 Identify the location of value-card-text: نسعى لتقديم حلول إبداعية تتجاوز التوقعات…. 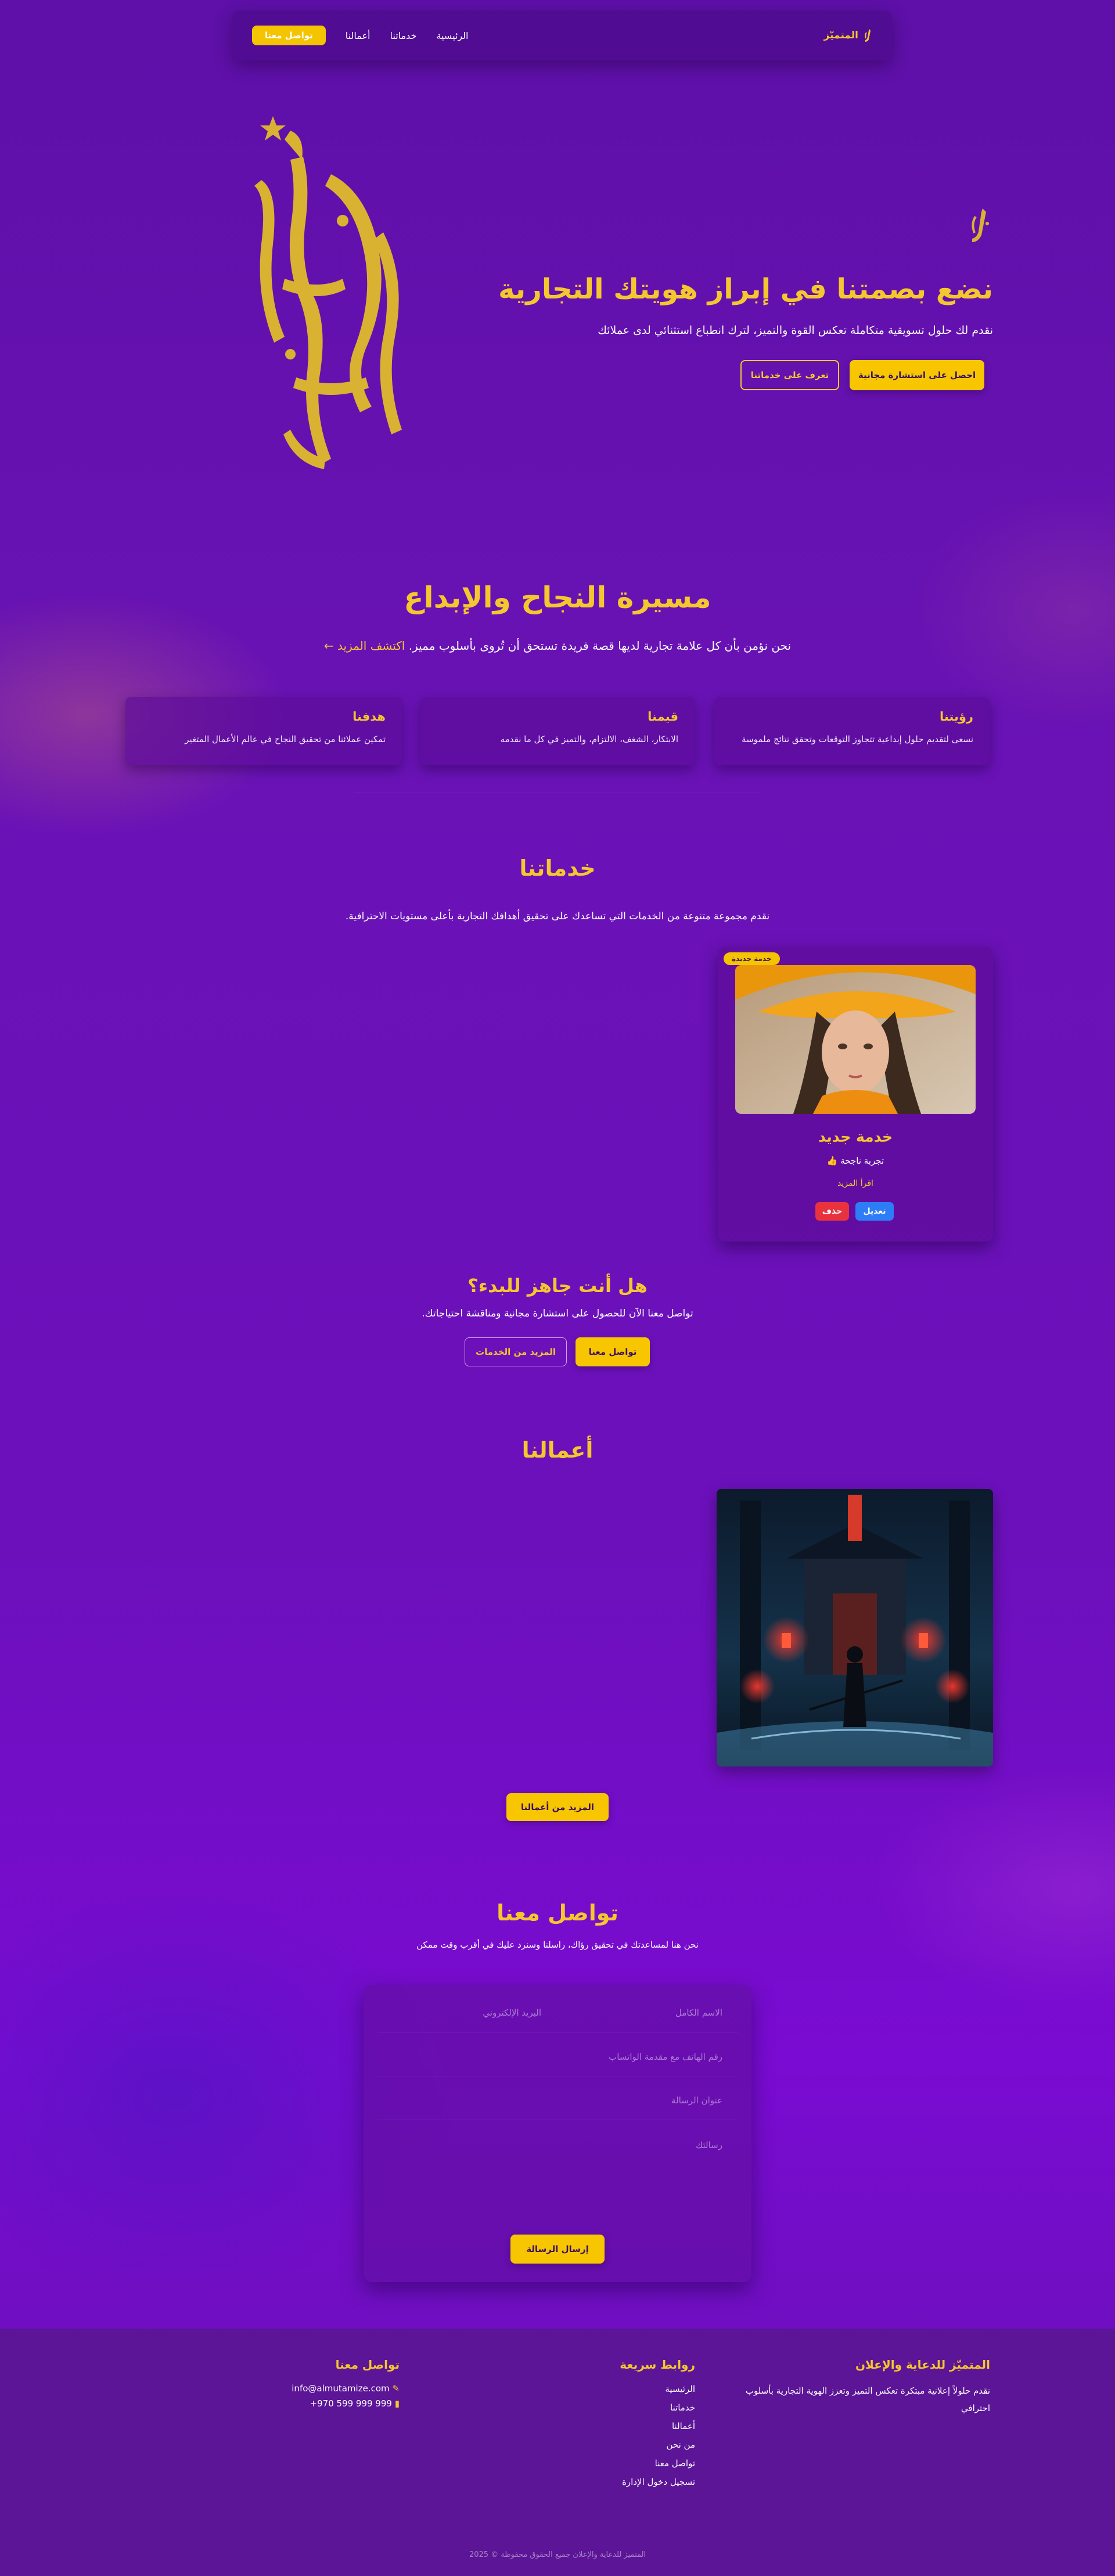
(857, 739).